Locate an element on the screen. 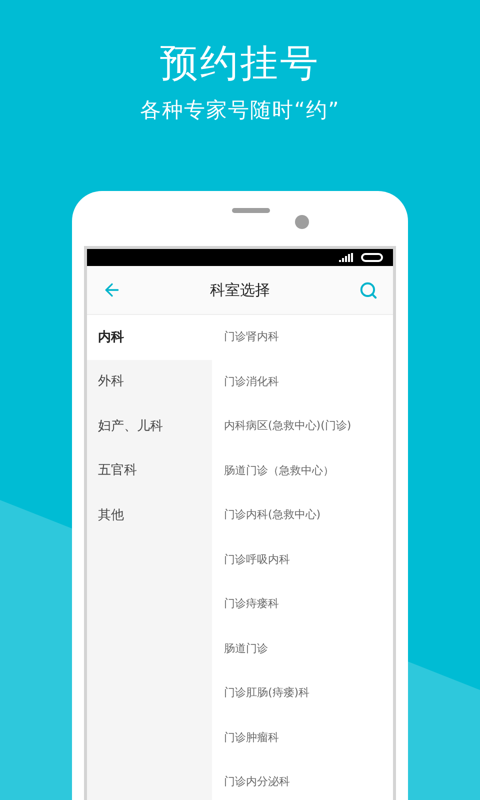 This screenshot has height=800, width=480. department-item: 肠道门诊（急救中心） is located at coordinates (302, 470).